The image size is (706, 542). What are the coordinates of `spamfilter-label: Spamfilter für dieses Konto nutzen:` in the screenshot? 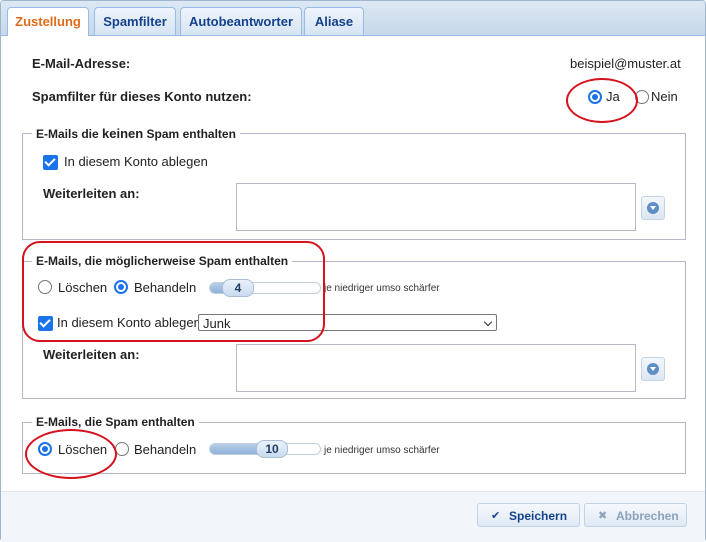 It's located at (142, 96).